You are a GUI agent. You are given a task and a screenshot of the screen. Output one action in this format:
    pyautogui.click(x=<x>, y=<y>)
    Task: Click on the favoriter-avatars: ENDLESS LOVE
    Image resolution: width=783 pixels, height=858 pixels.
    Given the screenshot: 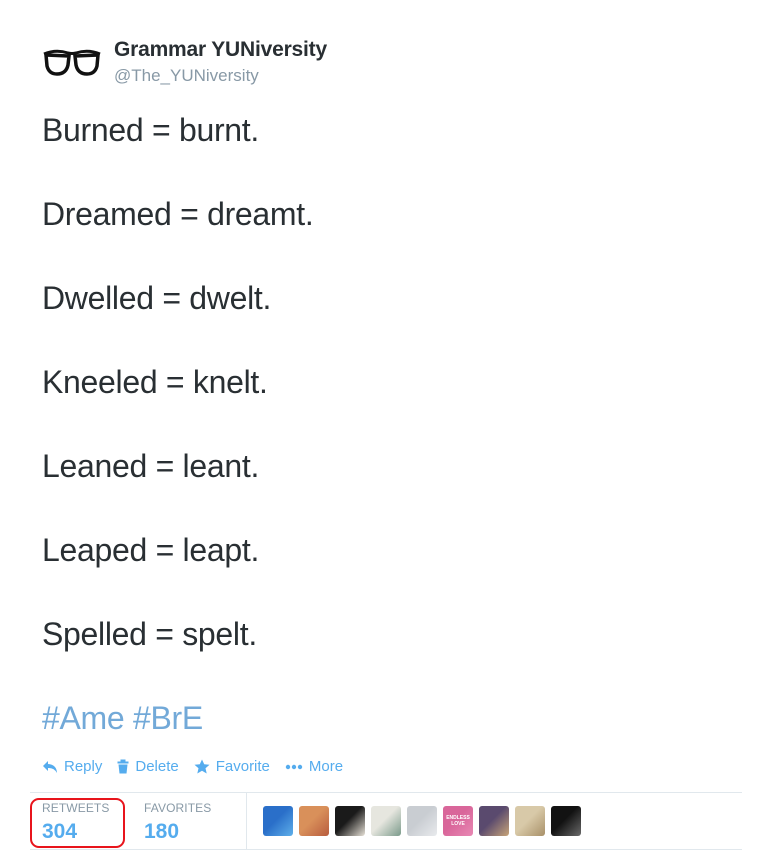 What is the action you would take?
    pyautogui.click(x=425, y=821)
    